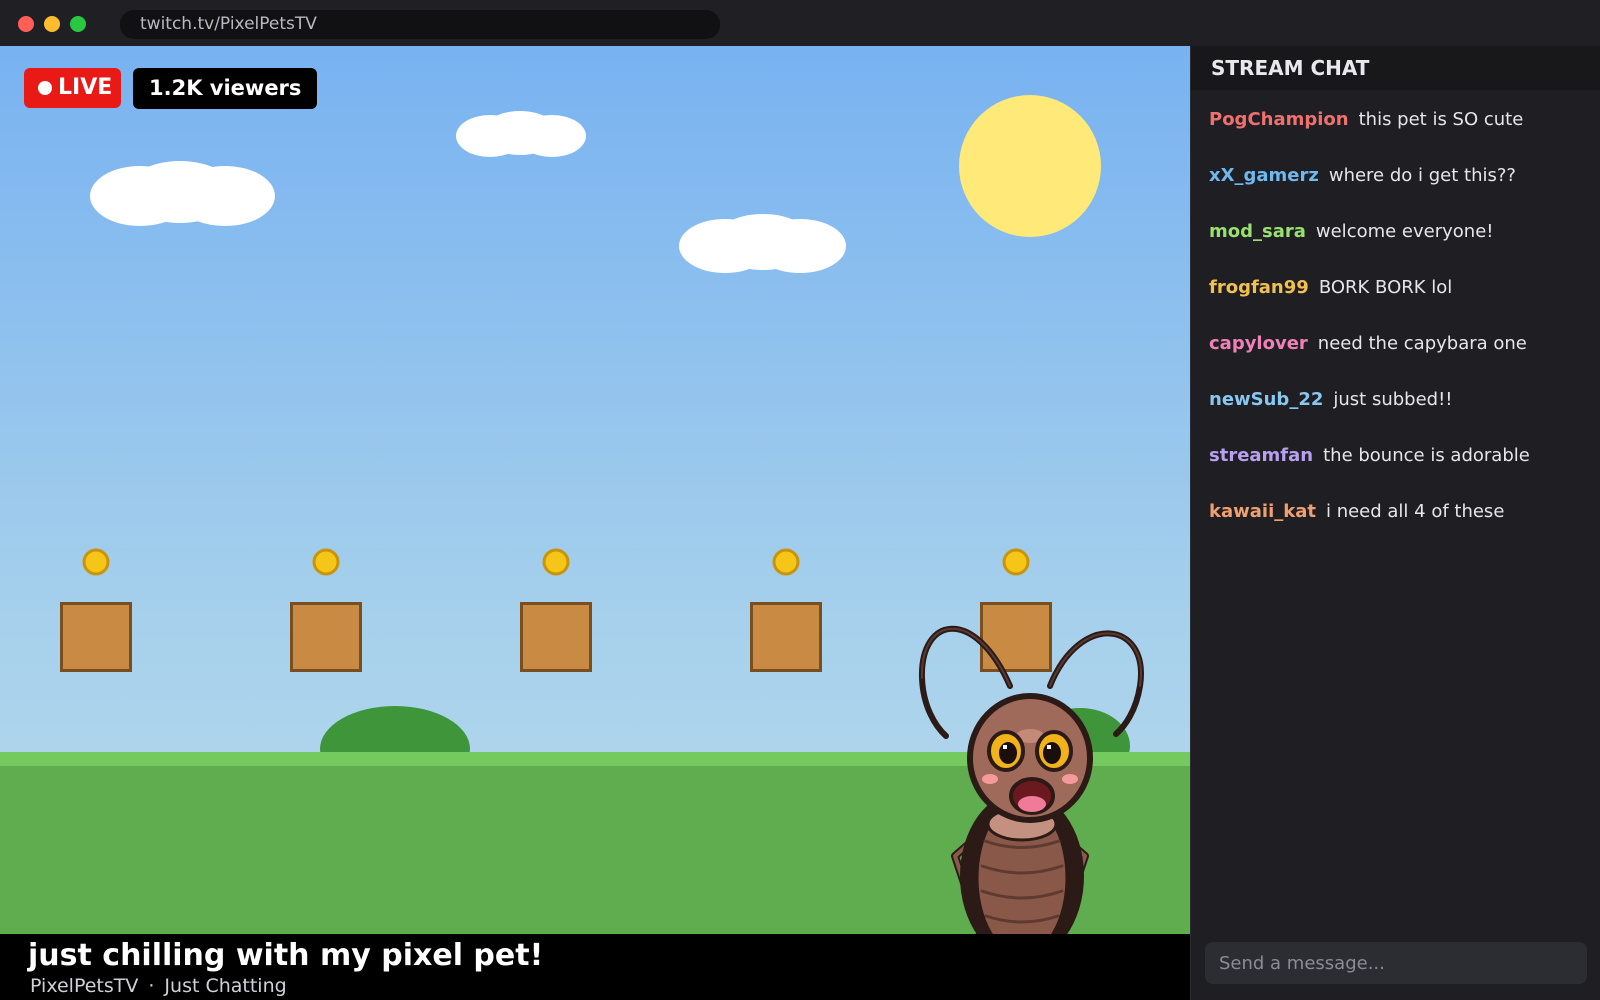 Image resolution: width=1600 pixels, height=1000 pixels. What do you see at coordinates (1264, 175) in the screenshot?
I see `chat-username: xX_gamerz` at bounding box center [1264, 175].